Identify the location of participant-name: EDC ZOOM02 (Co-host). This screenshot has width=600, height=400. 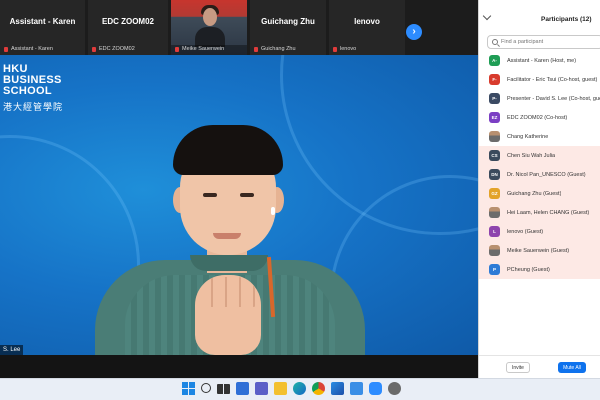
(537, 117).